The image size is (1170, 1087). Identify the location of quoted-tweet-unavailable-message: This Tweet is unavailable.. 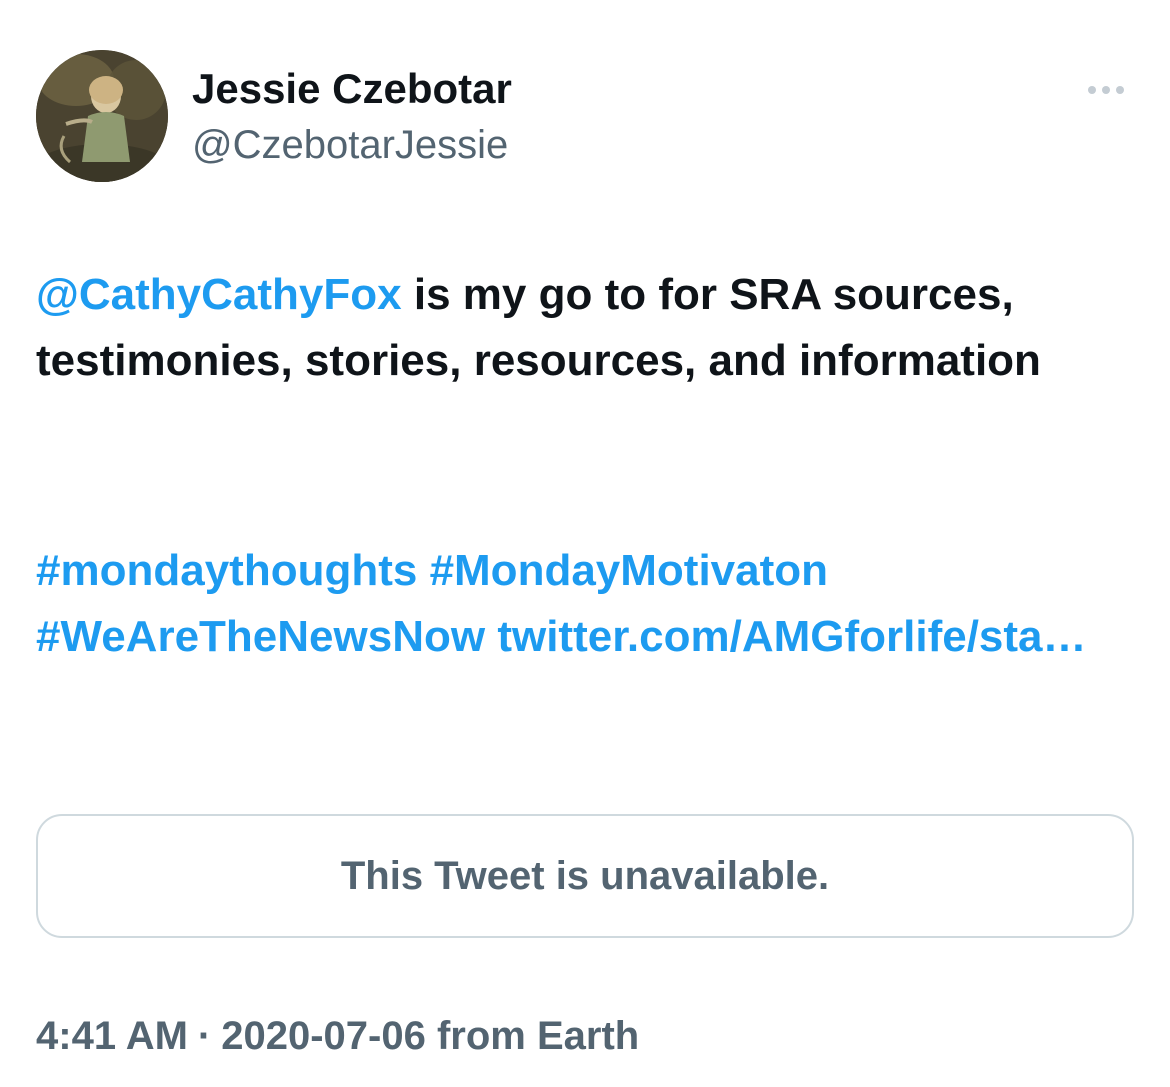
(585, 875).